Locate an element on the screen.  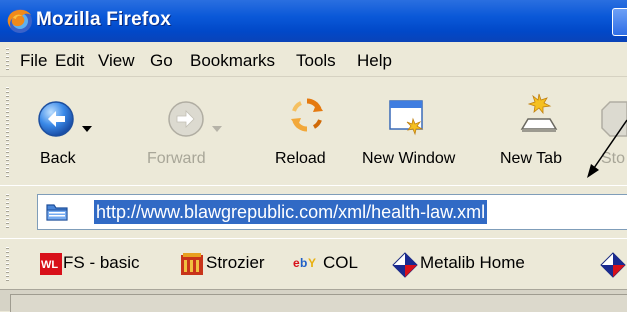
menu-bar: File Edit View Go Bookmarks Tools Help is located at coordinates (313, 59).